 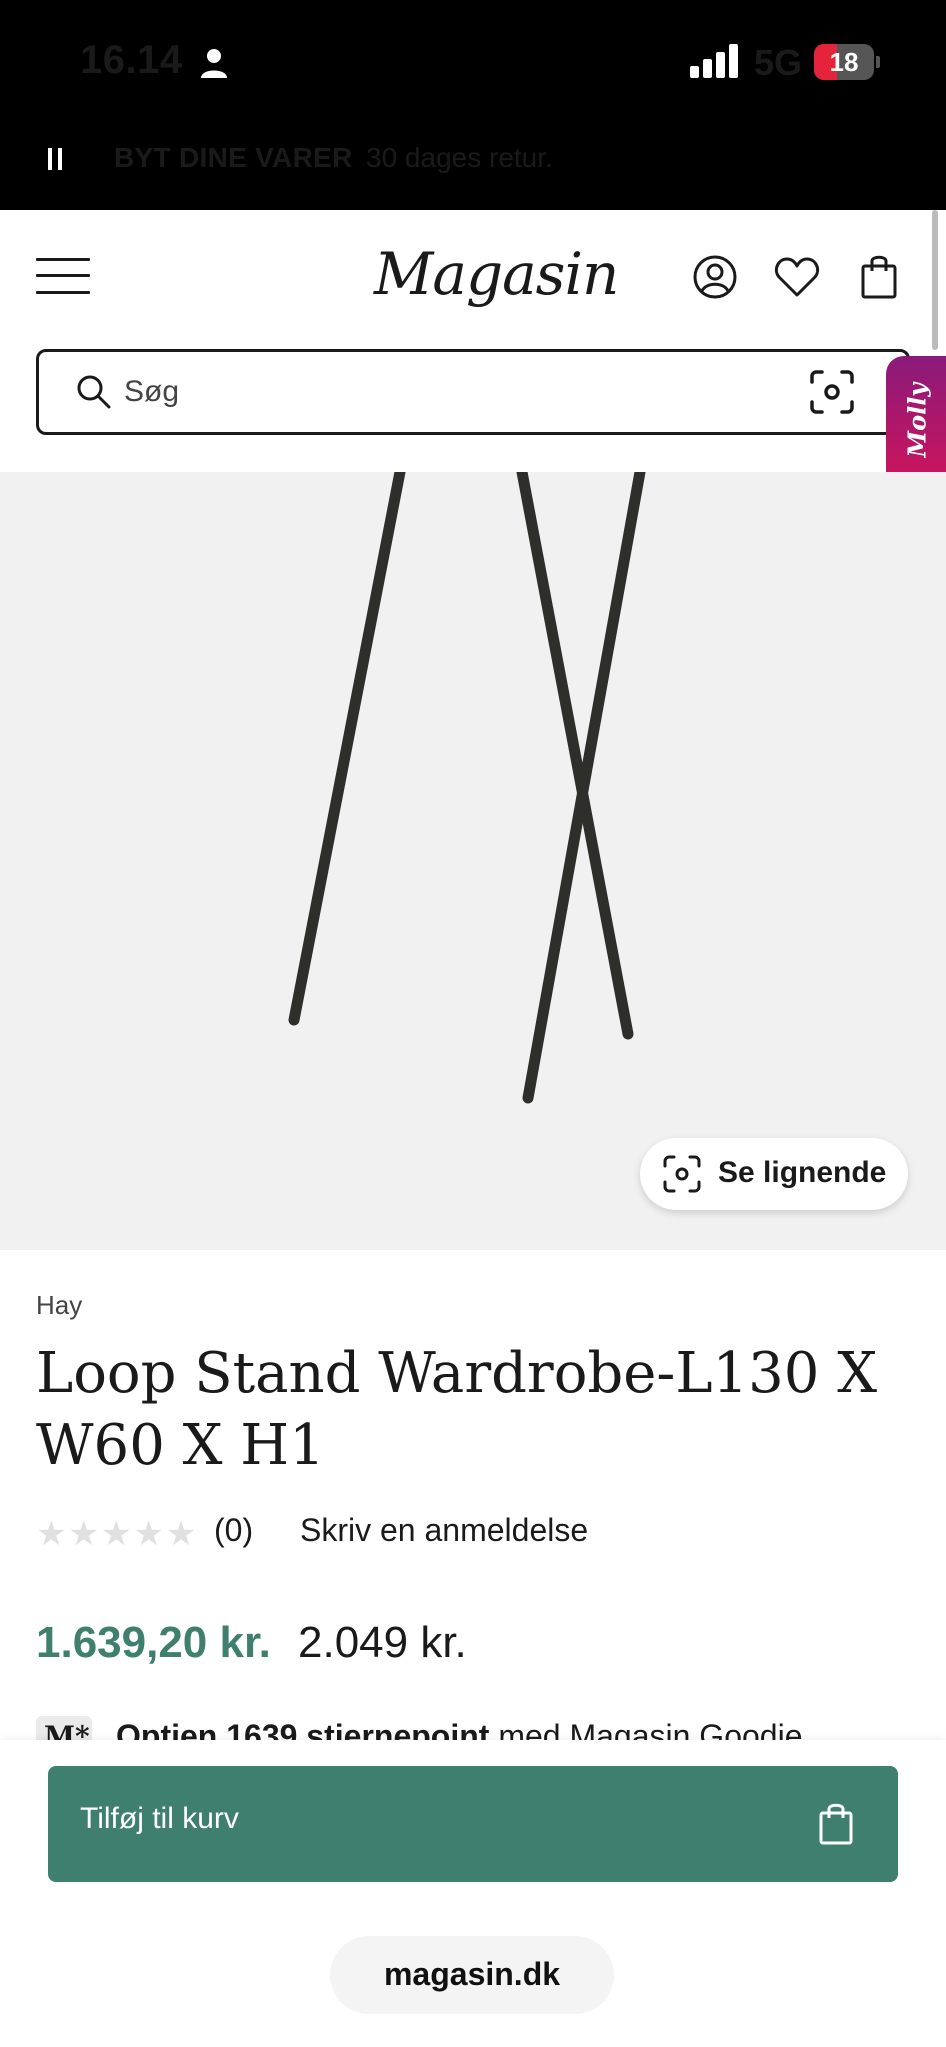 What do you see at coordinates (63, 276) in the screenshot?
I see `menu-icon` at bounding box center [63, 276].